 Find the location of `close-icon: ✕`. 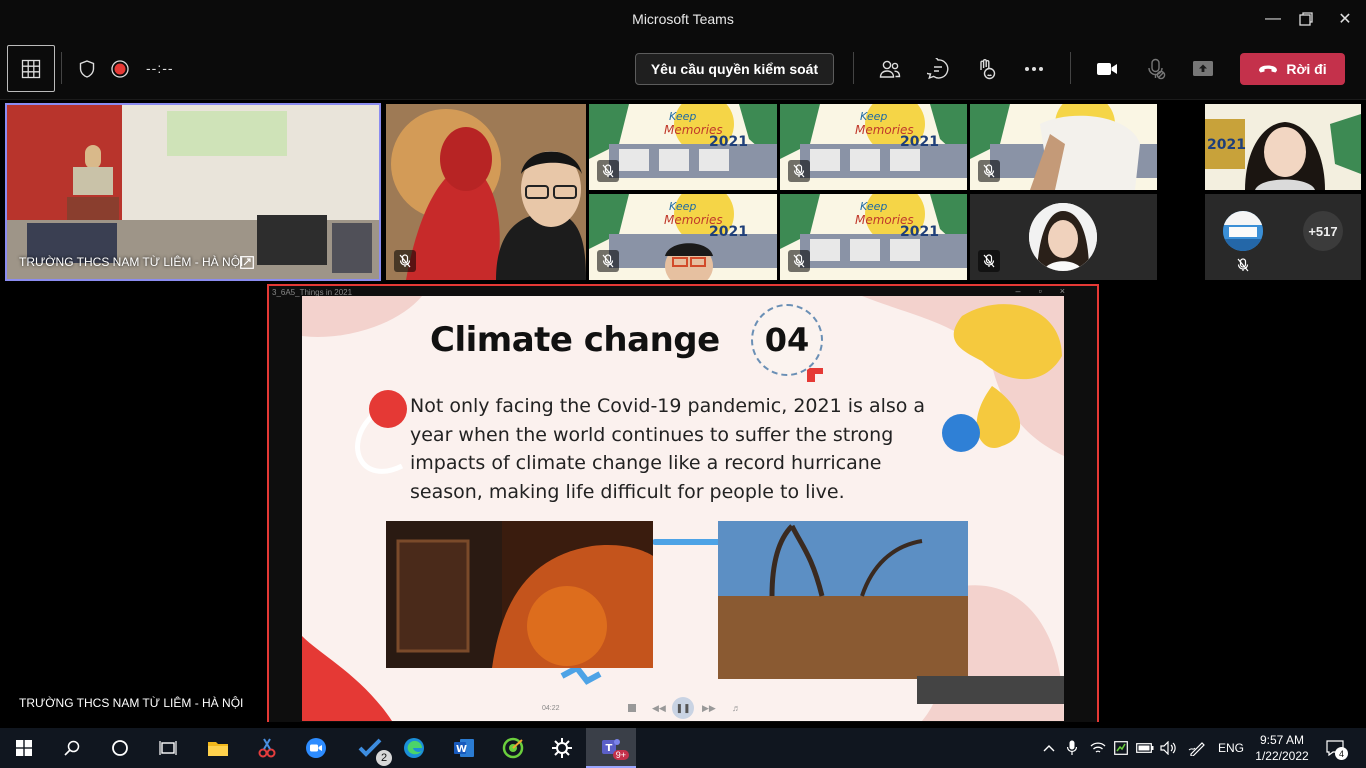

close-icon: ✕ is located at coordinates (1344, 19).